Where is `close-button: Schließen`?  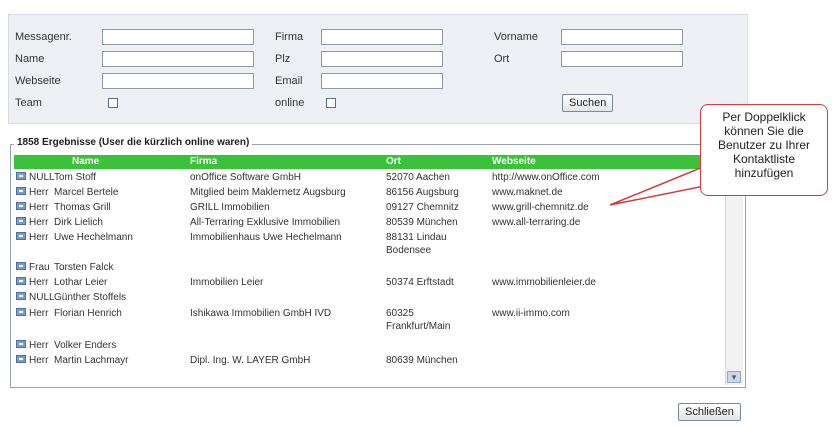
close-button: Schließen is located at coordinates (709, 412).